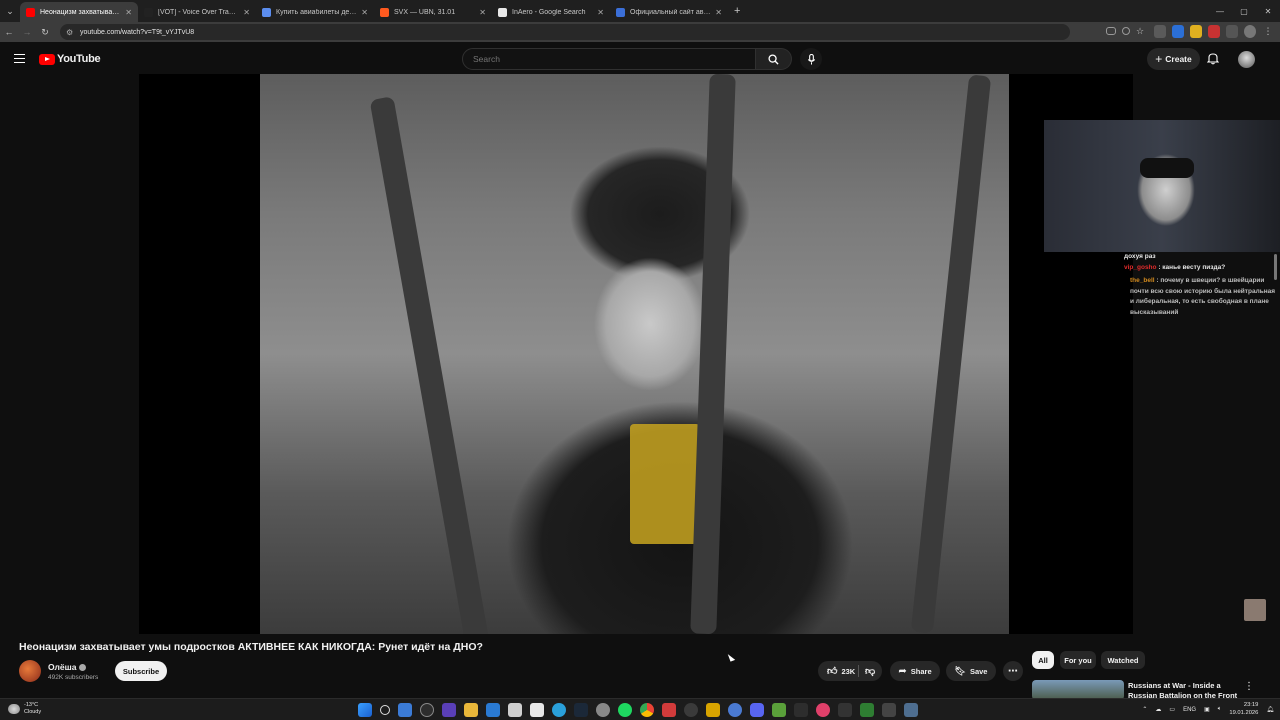 The height and width of the screenshot is (720, 1280). I want to click on browser-tab: Официальный сайт авиакомпании✕, so click(669, 12).